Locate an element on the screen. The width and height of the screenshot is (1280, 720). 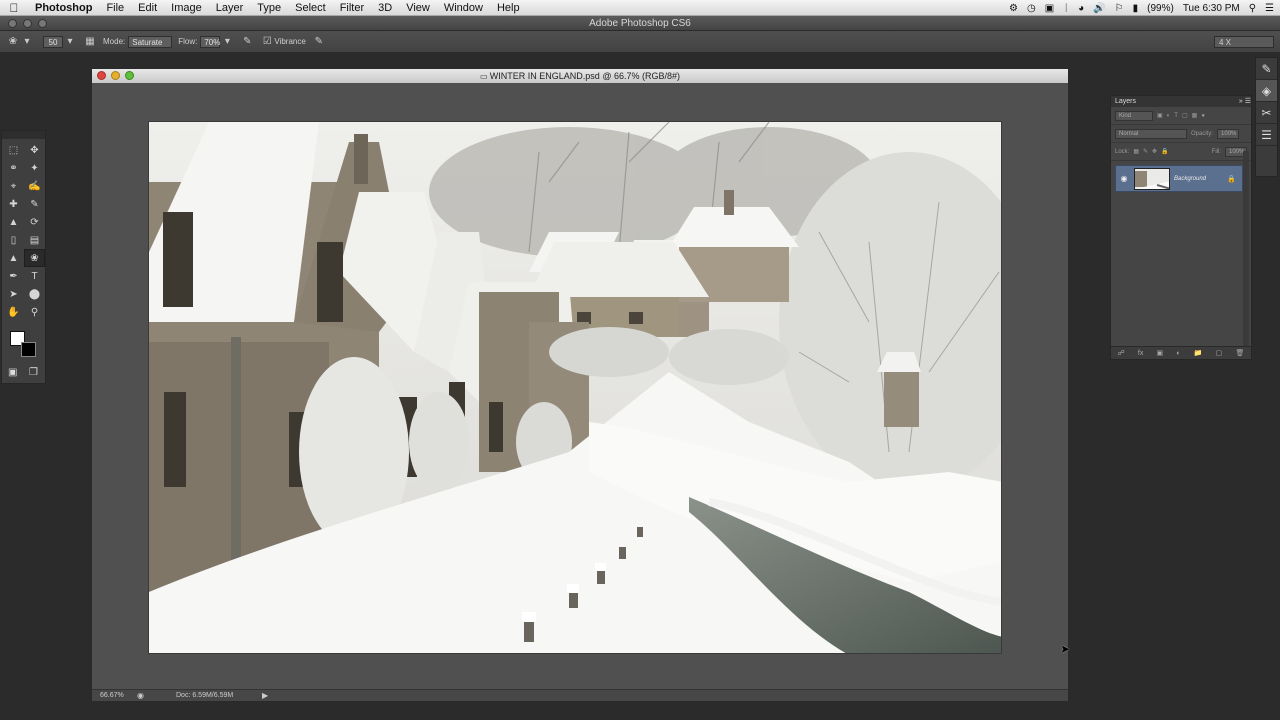
blur-tool-icon: ▲ is located at coordinates (13, 258).